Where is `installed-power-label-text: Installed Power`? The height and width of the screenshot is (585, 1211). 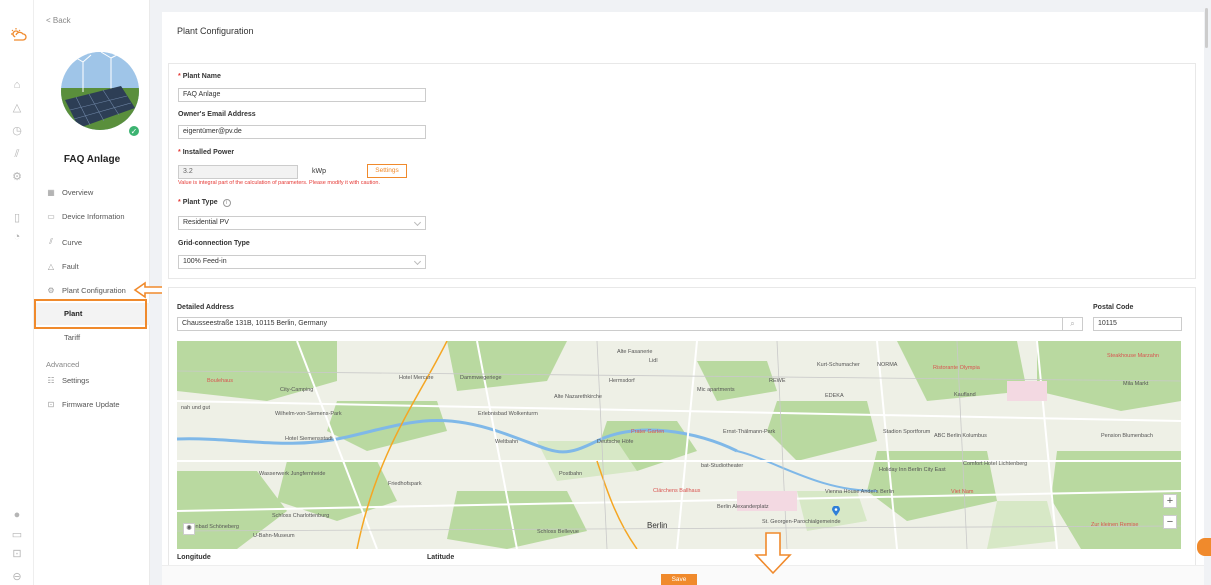
installed-power-label-text: Installed Power is located at coordinates (208, 152).